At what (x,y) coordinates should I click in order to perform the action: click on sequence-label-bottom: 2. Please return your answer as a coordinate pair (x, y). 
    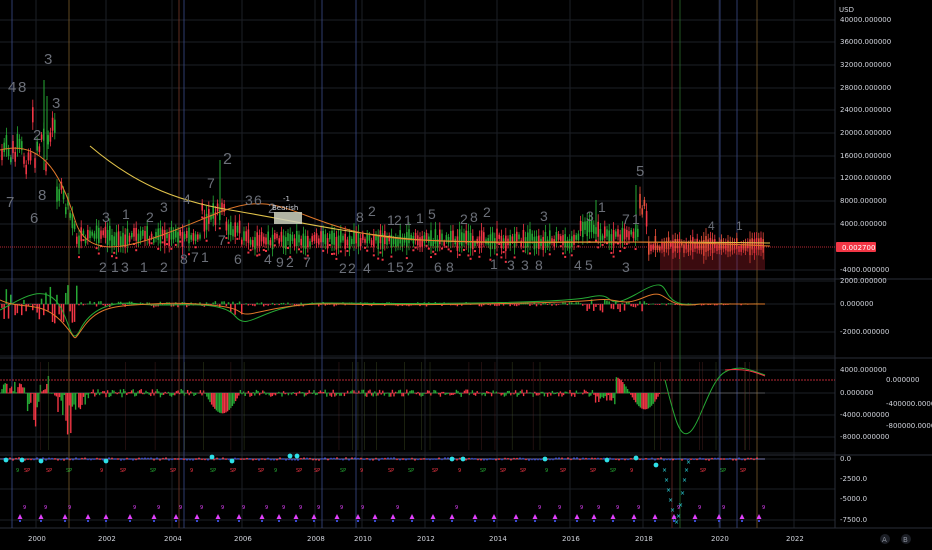
    Looking at the image, I should click on (410, 267).